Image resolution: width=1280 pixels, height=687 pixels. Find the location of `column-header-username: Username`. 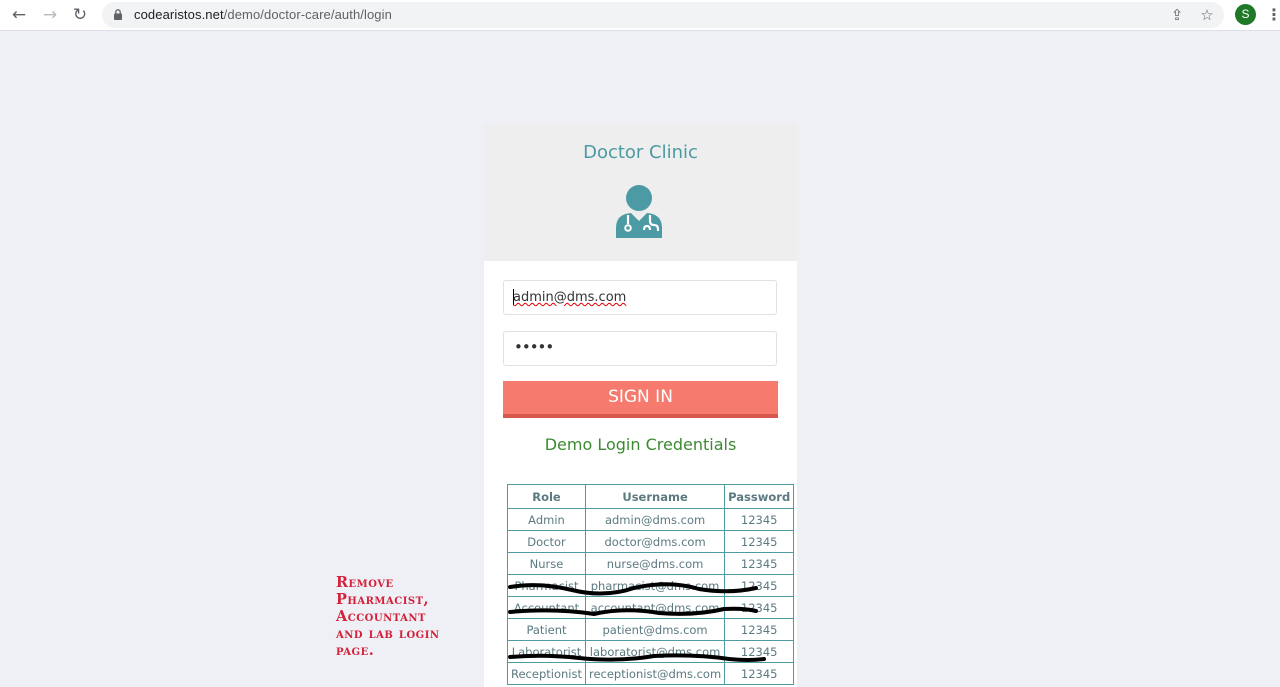

column-header-username: Username is located at coordinates (655, 496).